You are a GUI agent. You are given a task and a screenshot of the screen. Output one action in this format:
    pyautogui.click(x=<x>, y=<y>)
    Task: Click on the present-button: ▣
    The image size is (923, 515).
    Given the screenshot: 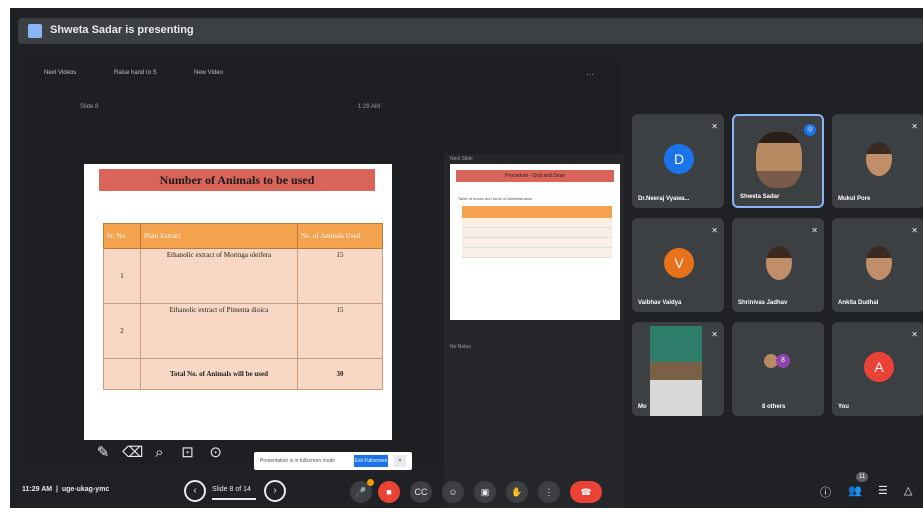 What is the action you would take?
    pyautogui.click(x=485, y=492)
    